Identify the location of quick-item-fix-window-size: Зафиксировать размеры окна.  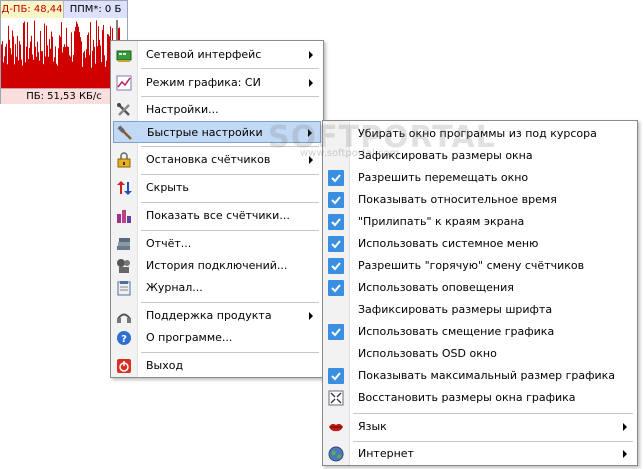
(480, 156).